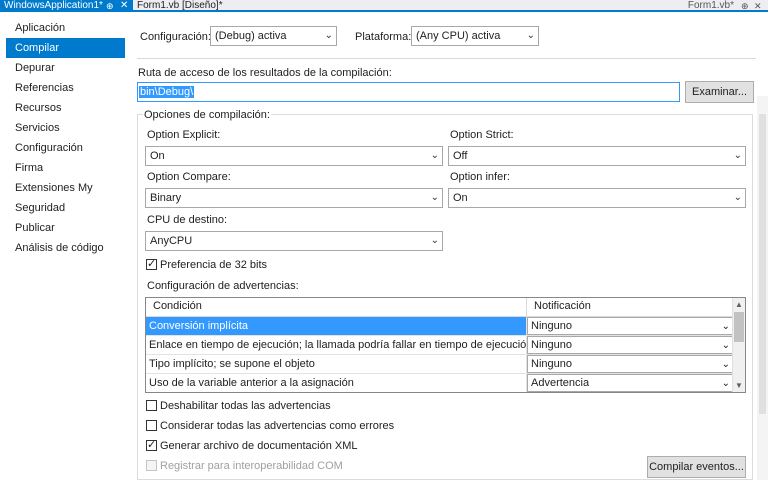  I want to click on option-infer-value: On, so click(460, 198).